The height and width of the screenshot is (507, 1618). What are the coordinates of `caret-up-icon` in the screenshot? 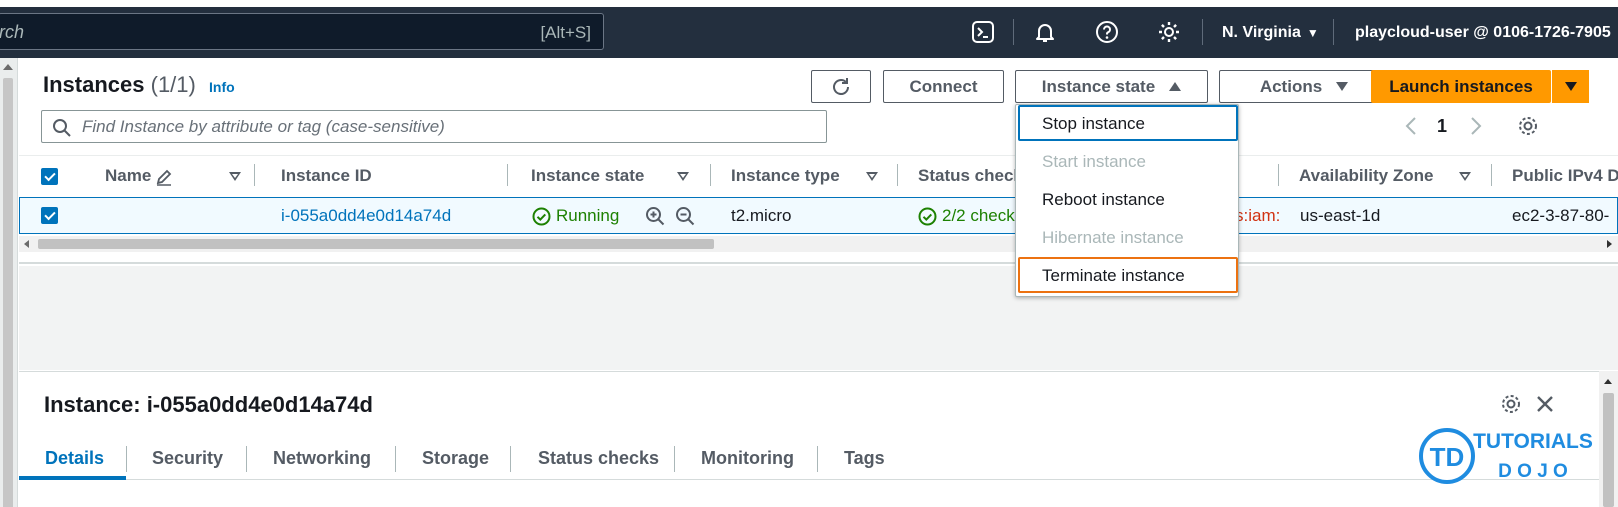 It's located at (1175, 86).